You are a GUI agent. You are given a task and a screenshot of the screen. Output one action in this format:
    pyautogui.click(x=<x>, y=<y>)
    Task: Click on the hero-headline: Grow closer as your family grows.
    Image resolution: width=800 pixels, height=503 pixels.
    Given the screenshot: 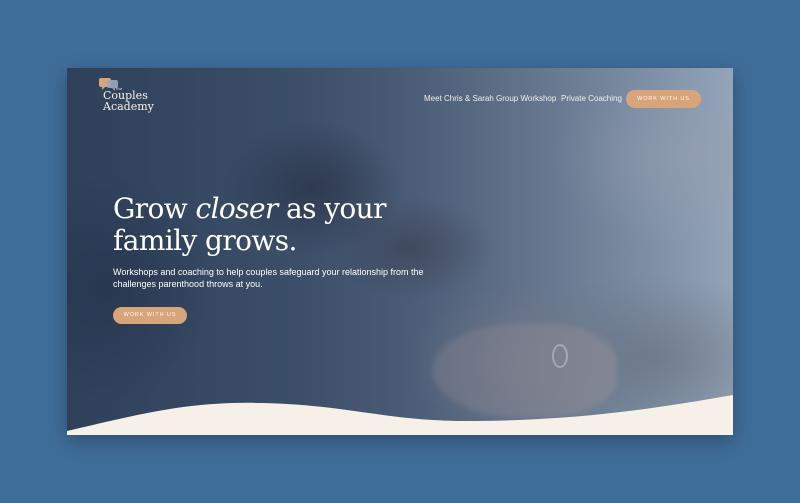 What is the action you would take?
    pyautogui.click(x=249, y=225)
    